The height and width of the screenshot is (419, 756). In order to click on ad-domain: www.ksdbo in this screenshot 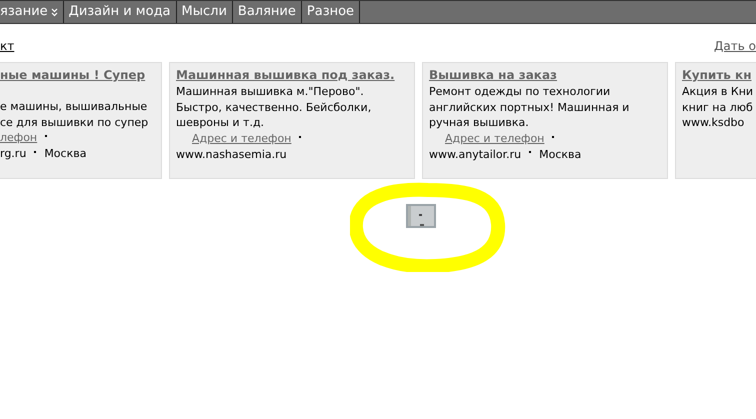, I will do `click(713, 122)`.